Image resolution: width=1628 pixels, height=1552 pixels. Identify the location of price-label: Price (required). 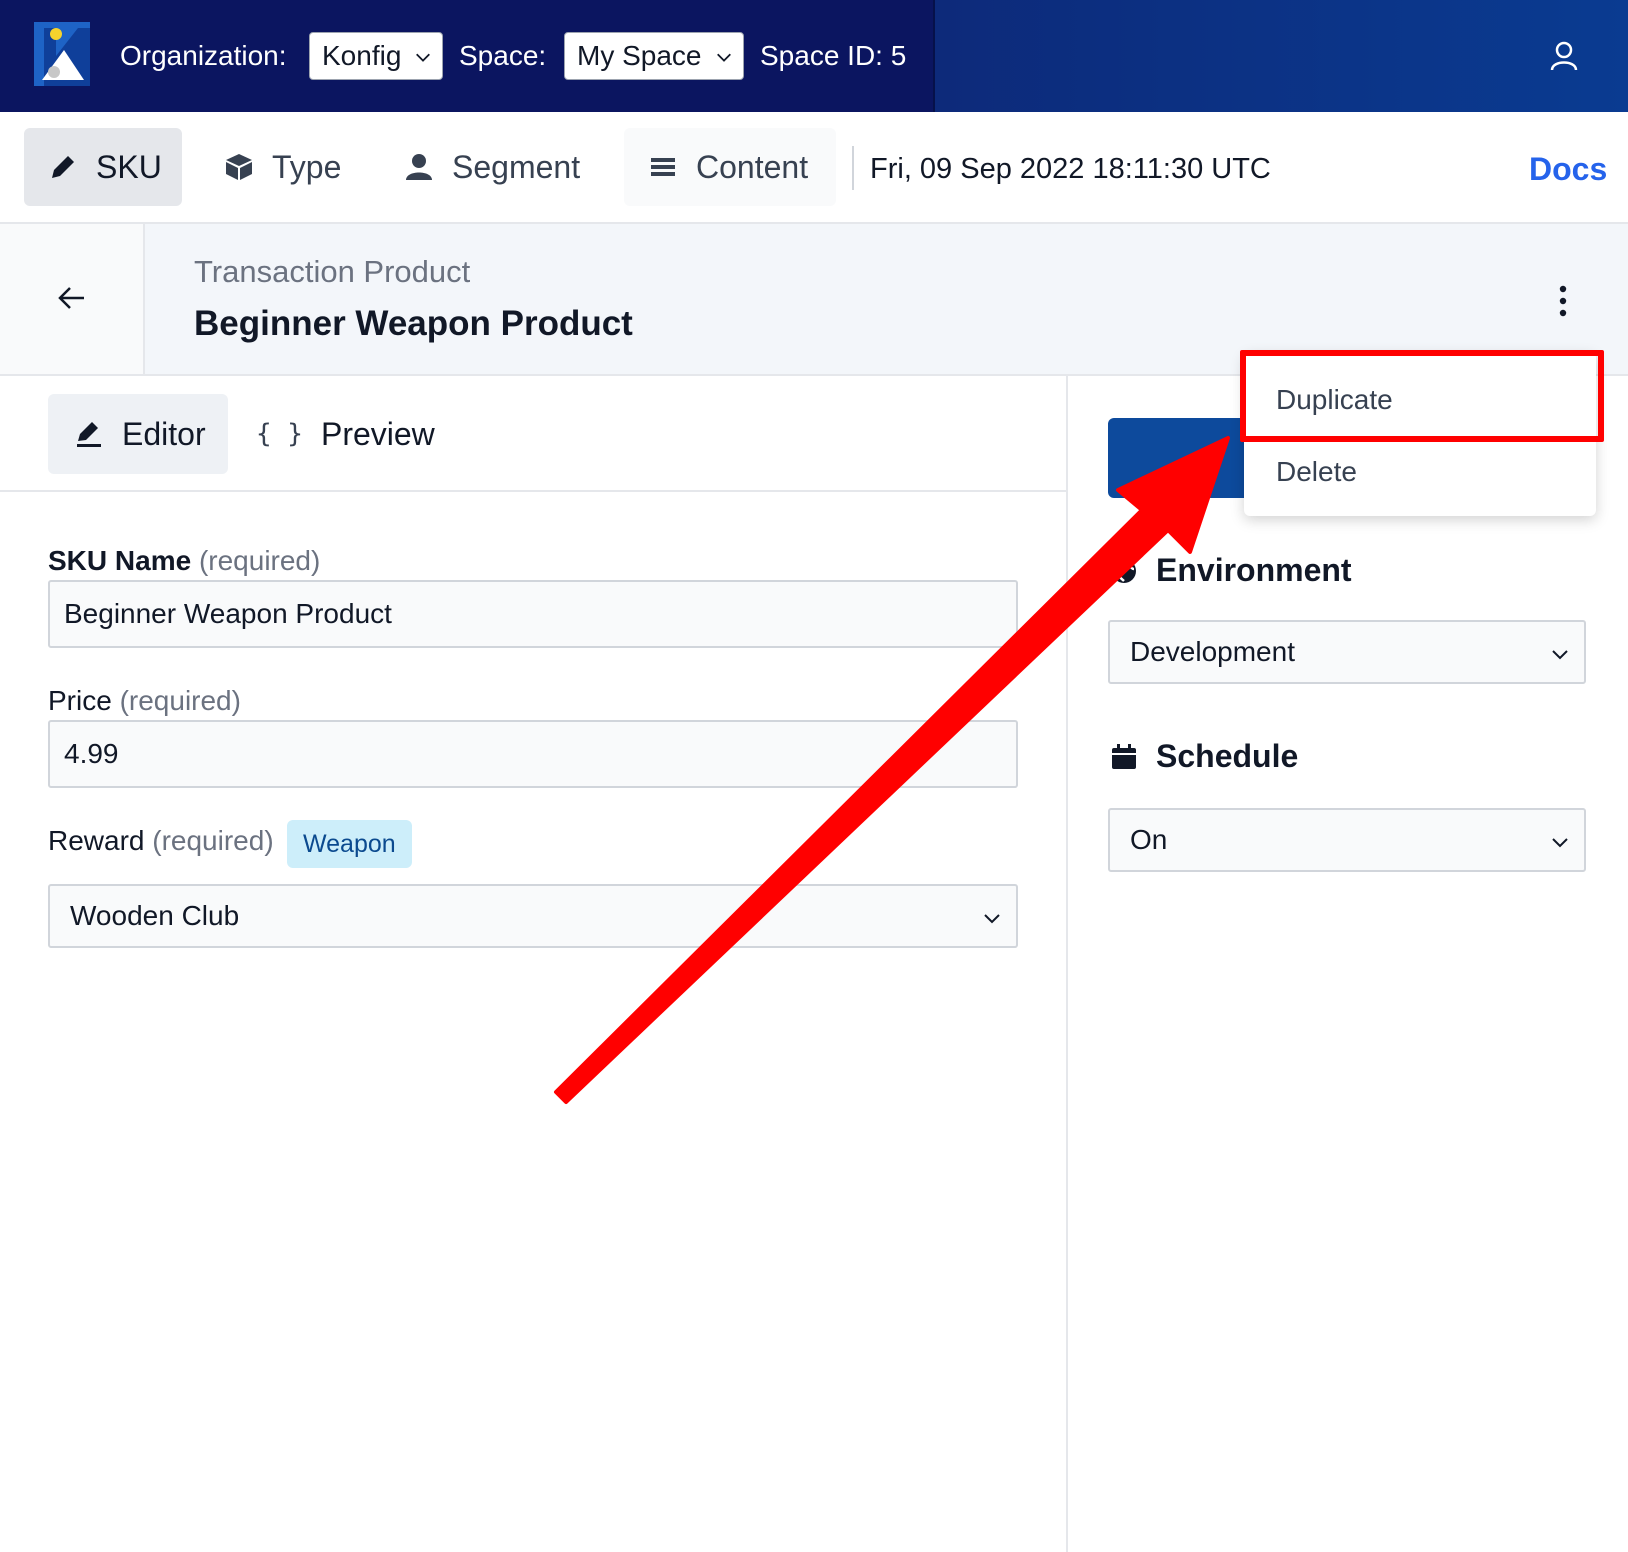
(144, 701).